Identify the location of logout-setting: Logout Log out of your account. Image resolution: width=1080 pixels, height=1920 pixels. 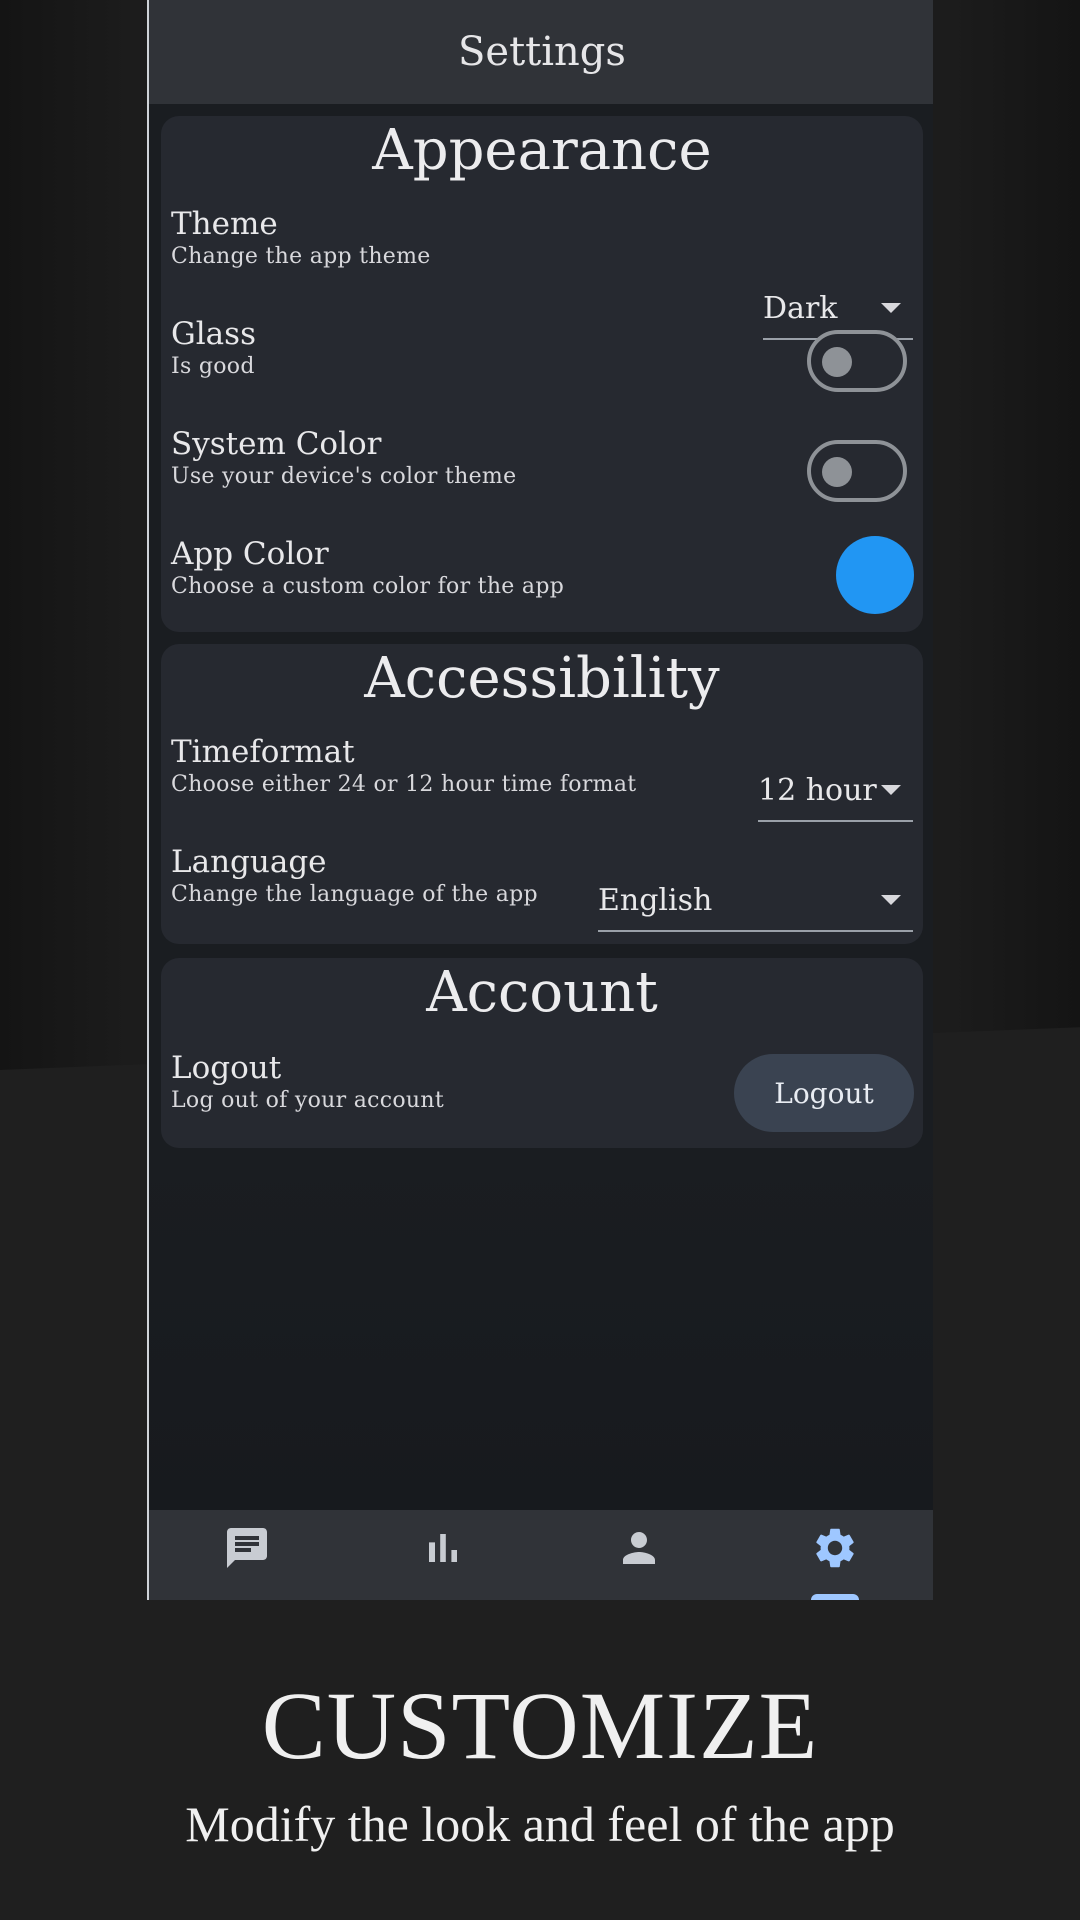
(307, 1083).